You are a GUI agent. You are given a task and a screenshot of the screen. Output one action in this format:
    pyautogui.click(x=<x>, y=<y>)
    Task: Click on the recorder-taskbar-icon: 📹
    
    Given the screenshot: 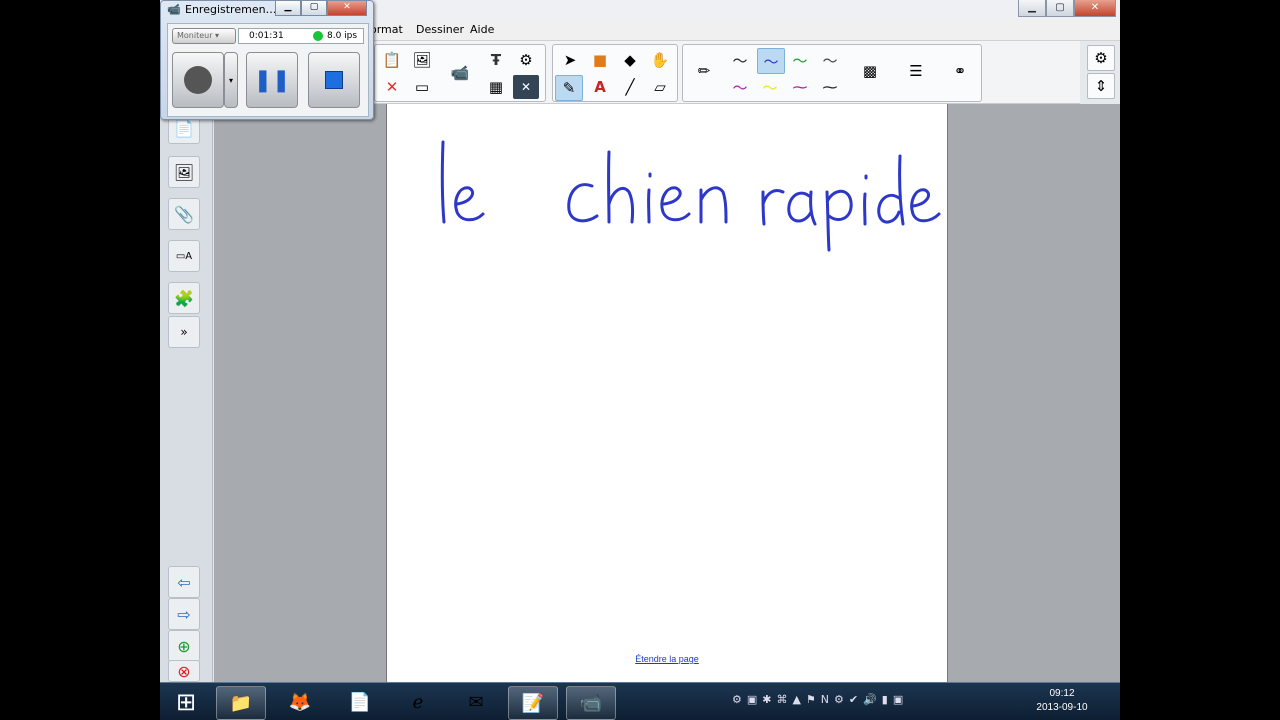 What is the action you would take?
    pyautogui.click(x=591, y=703)
    